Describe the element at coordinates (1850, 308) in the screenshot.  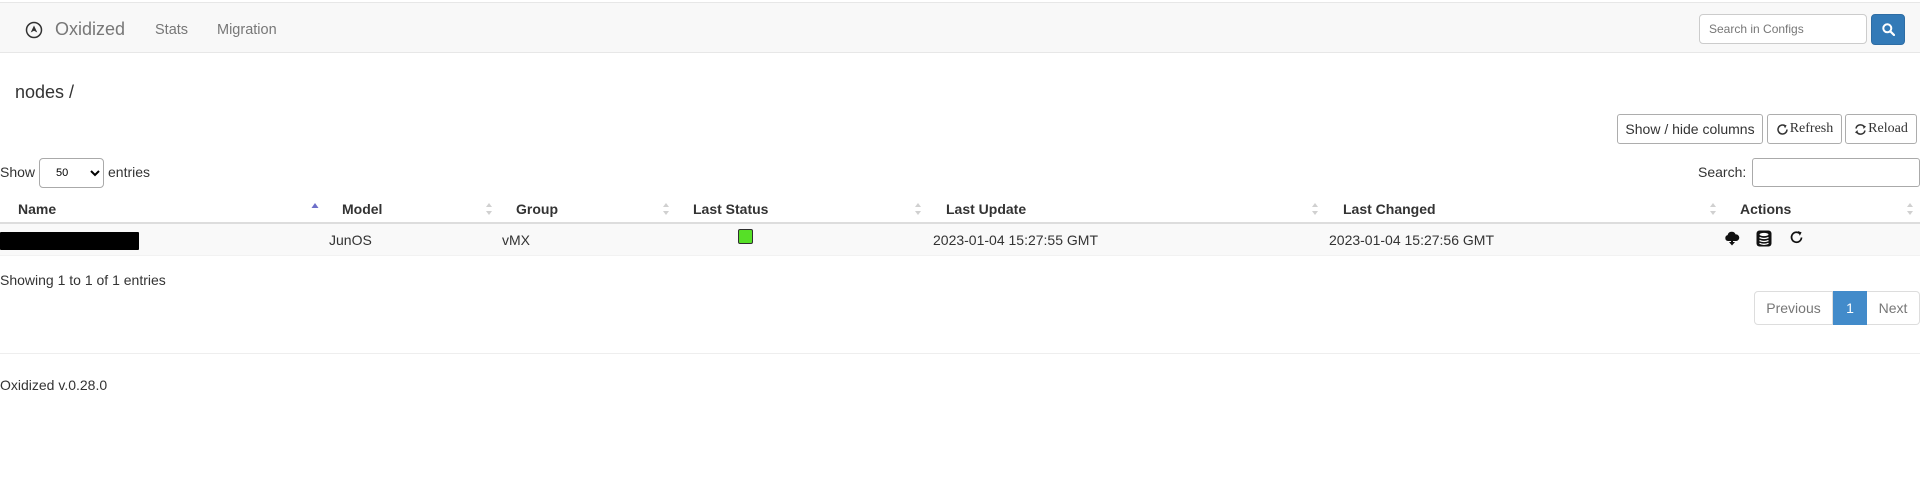
I see `pagination-page-1: 1` at that location.